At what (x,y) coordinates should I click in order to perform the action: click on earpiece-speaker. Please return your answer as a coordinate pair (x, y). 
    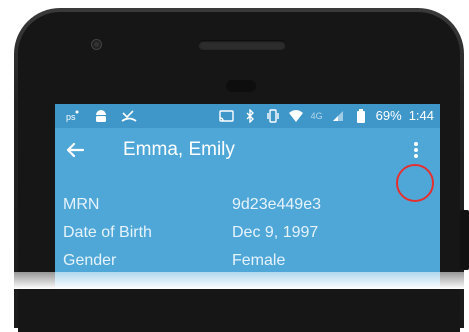
    Looking at the image, I should click on (242, 45).